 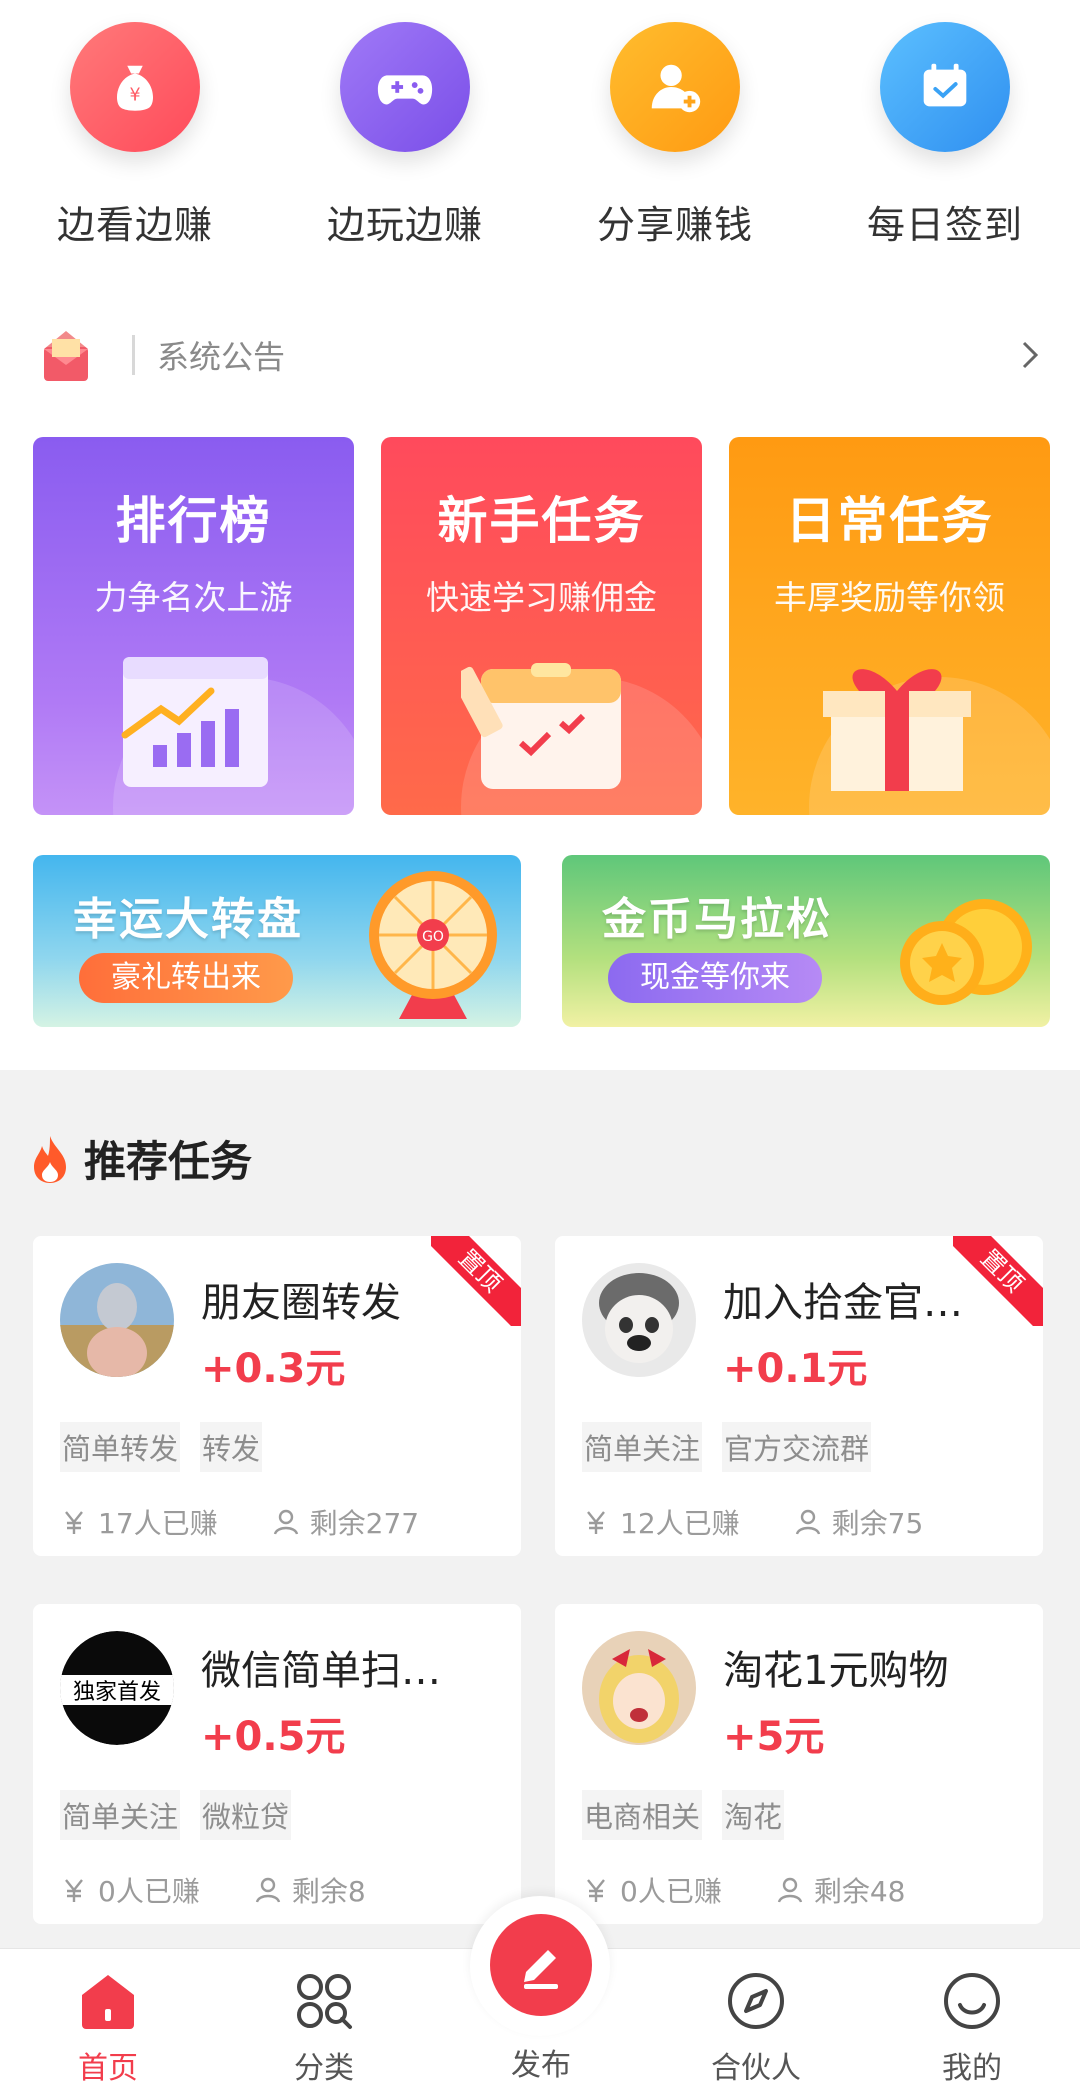 What do you see at coordinates (66, 356) in the screenshot?
I see `red-envelope-icon` at bounding box center [66, 356].